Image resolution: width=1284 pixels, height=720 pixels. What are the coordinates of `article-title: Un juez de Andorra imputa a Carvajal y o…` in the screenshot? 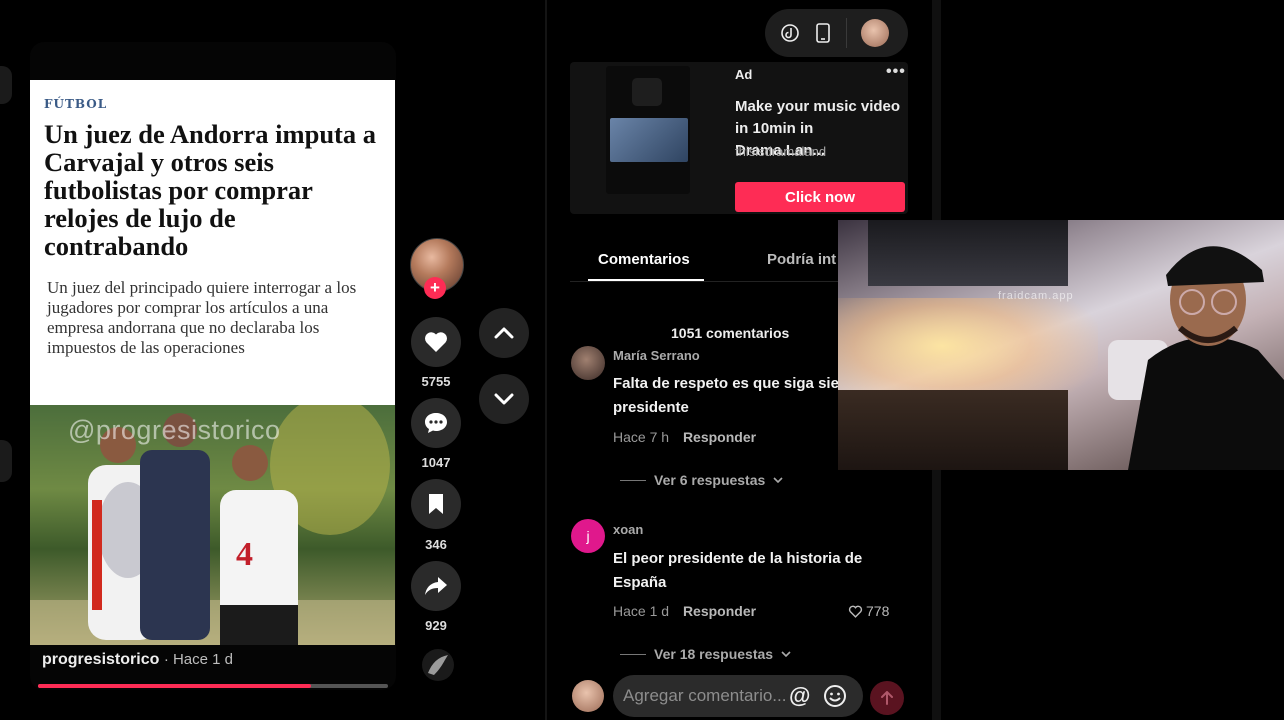 It's located at (210, 190).